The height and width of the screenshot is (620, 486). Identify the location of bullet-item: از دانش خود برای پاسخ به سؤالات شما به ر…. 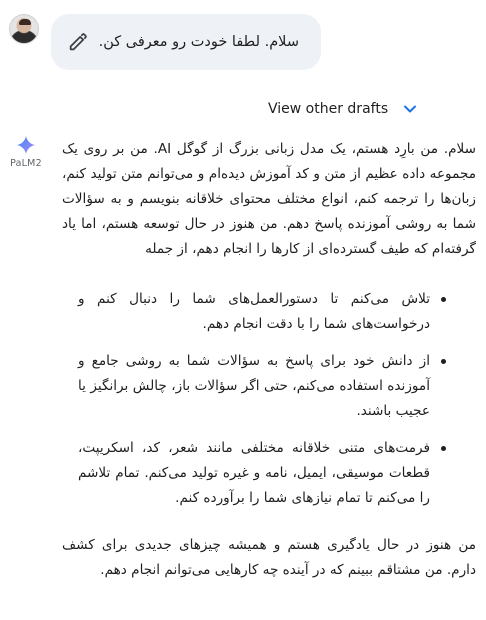
(262, 386).